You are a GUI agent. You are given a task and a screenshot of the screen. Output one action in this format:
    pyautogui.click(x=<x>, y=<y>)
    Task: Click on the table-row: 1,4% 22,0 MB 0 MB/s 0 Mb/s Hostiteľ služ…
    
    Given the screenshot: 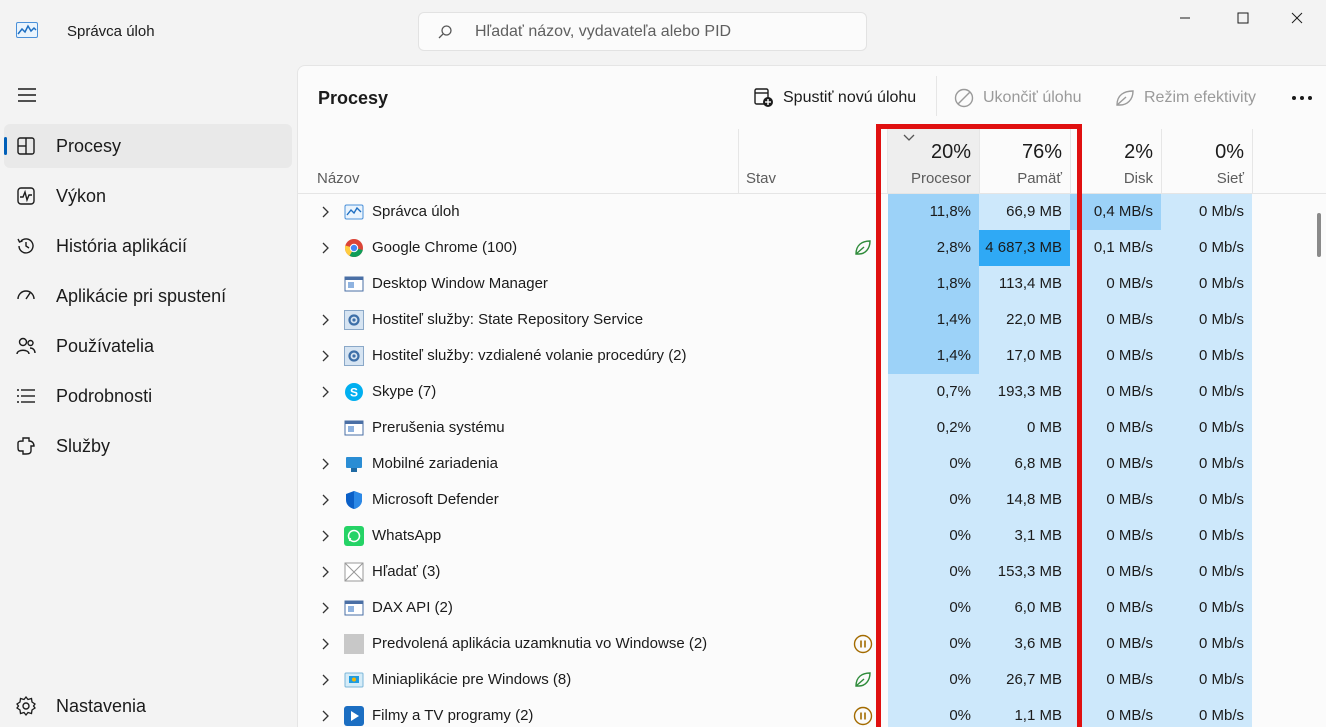 What is the action you would take?
    pyautogui.click(x=775, y=320)
    